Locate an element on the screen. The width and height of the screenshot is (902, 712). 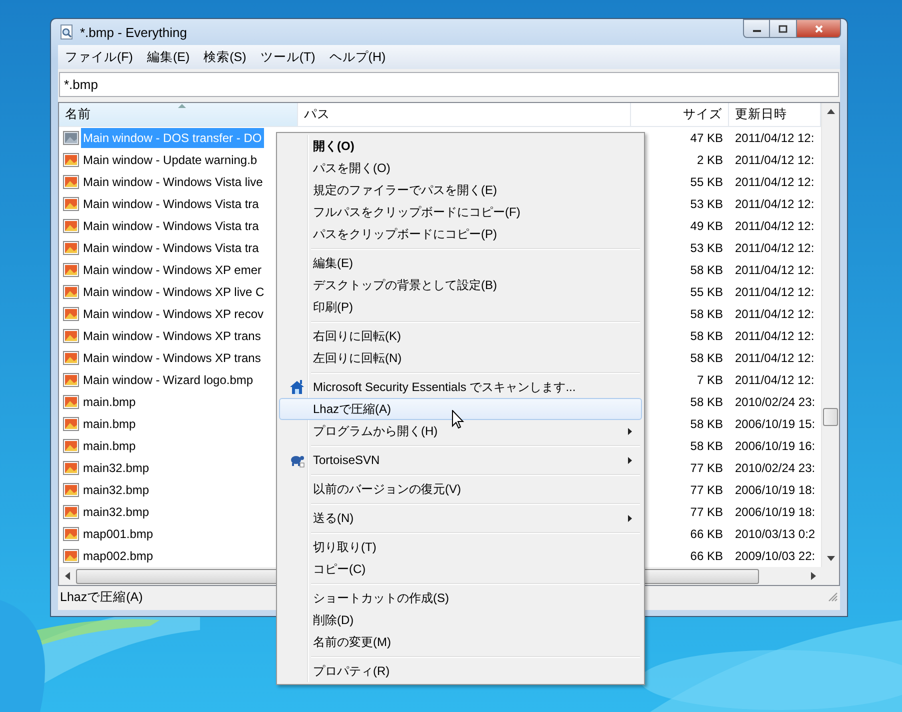
menu-item: ファイル(F) is located at coordinates (99, 57).